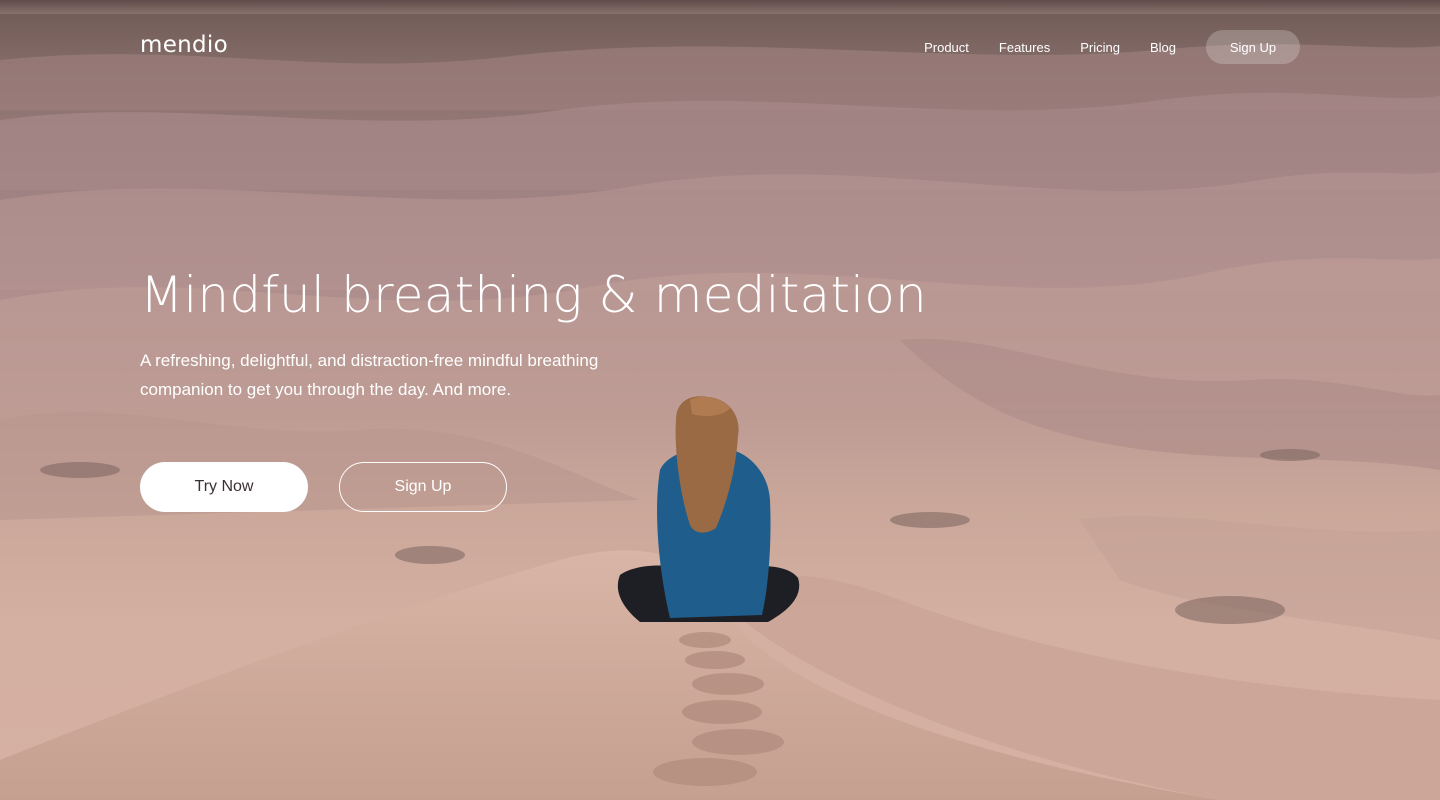 This screenshot has height=800, width=1440. I want to click on hero-headline: Mindful breathing & meditation, so click(533, 295).